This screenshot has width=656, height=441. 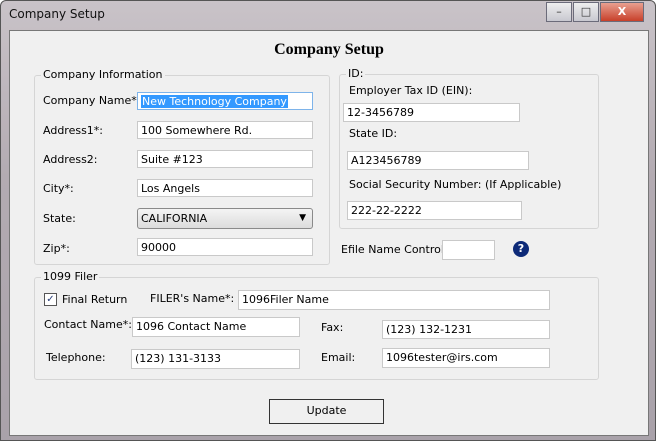 I want to click on ssn-label: Social Security Number: (If Applicable), so click(x=455, y=184).